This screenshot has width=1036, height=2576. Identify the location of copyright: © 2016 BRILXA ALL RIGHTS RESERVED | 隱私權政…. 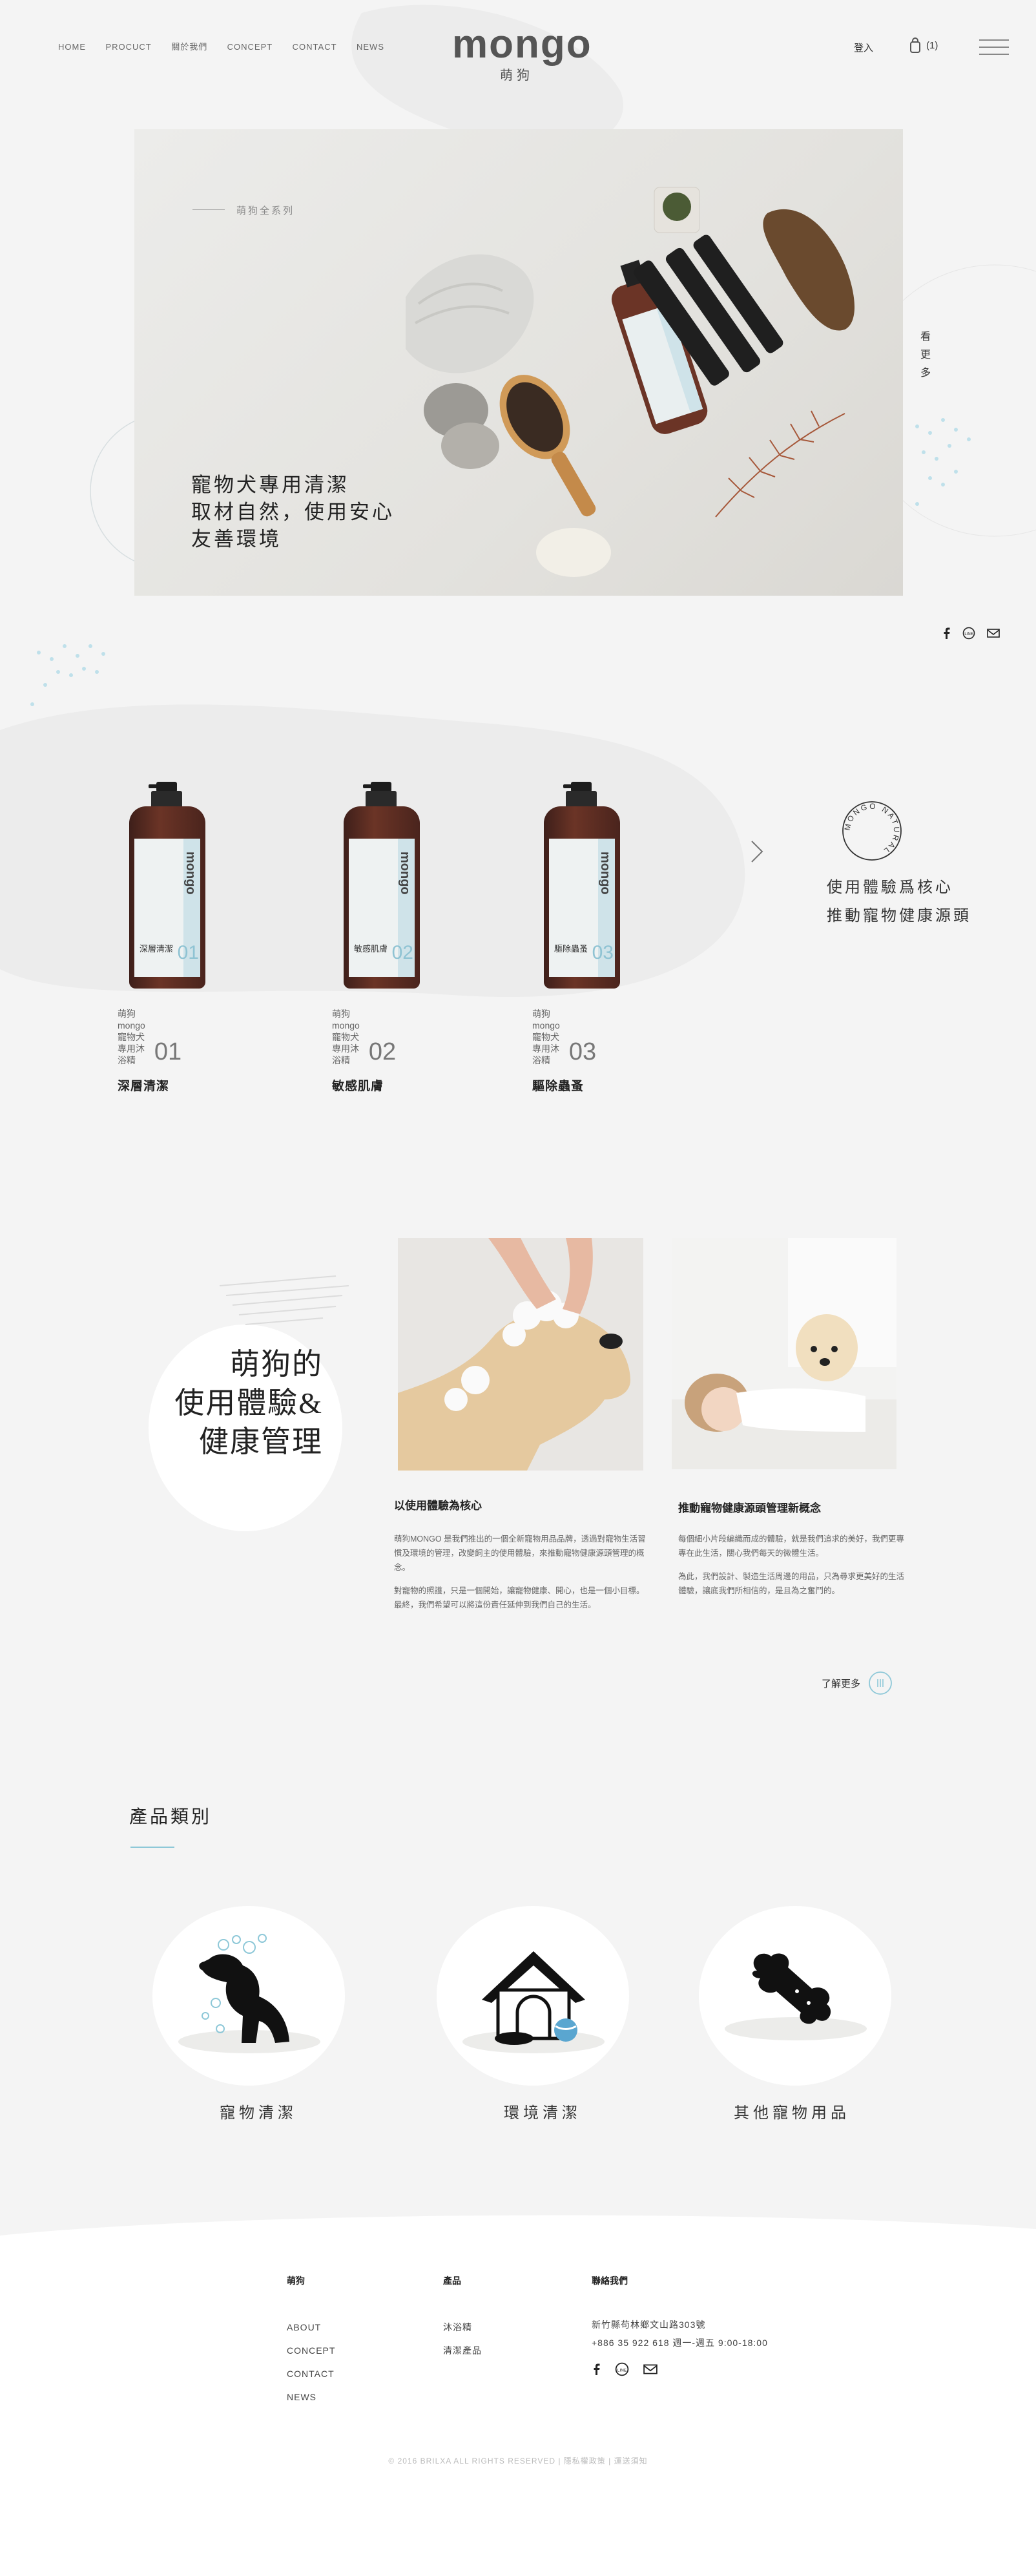
(518, 2461).